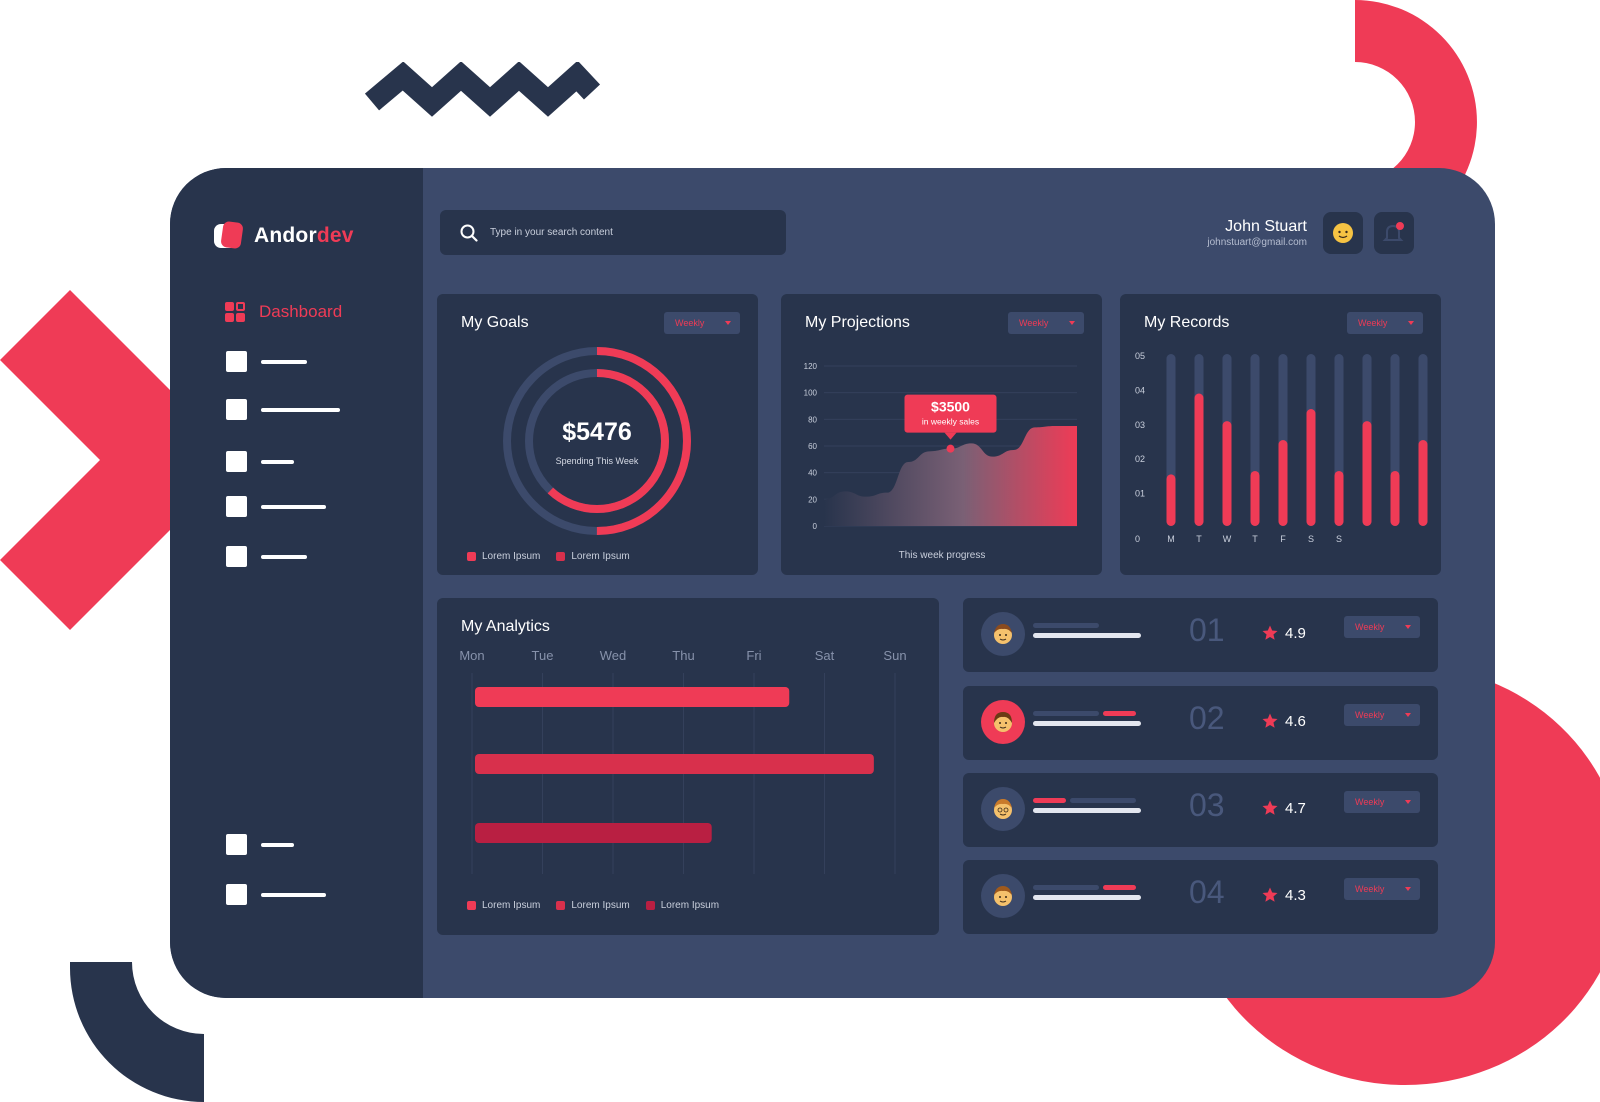 Image resolution: width=1600 pixels, height=1102 pixels. What do you see at coordinates (1283, 808) in the screenshot?
I see `rank-rating: 4.7` at bounding box center [1283, 808].